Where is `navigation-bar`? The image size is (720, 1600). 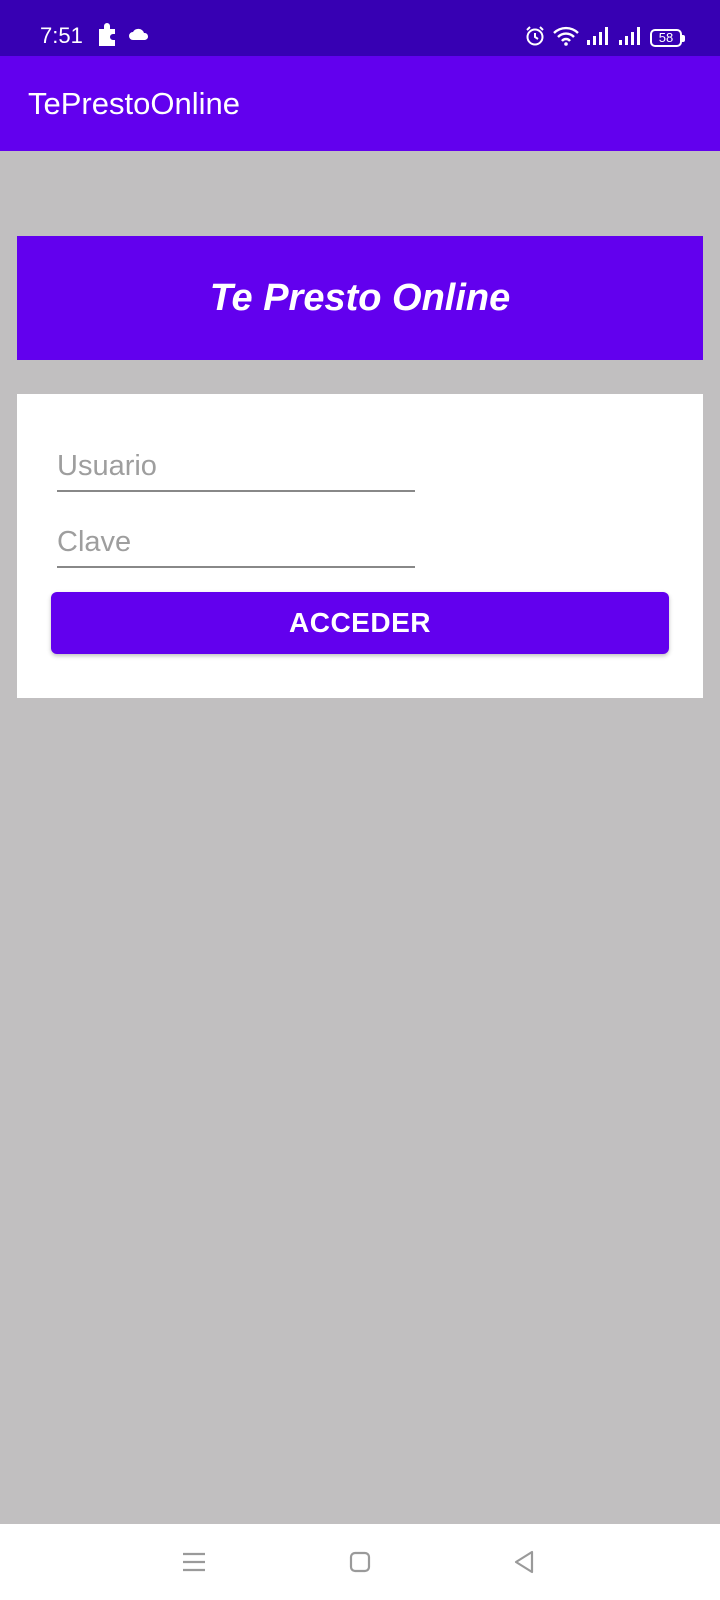
navigation-bar is located at coordinates (360, 1562).